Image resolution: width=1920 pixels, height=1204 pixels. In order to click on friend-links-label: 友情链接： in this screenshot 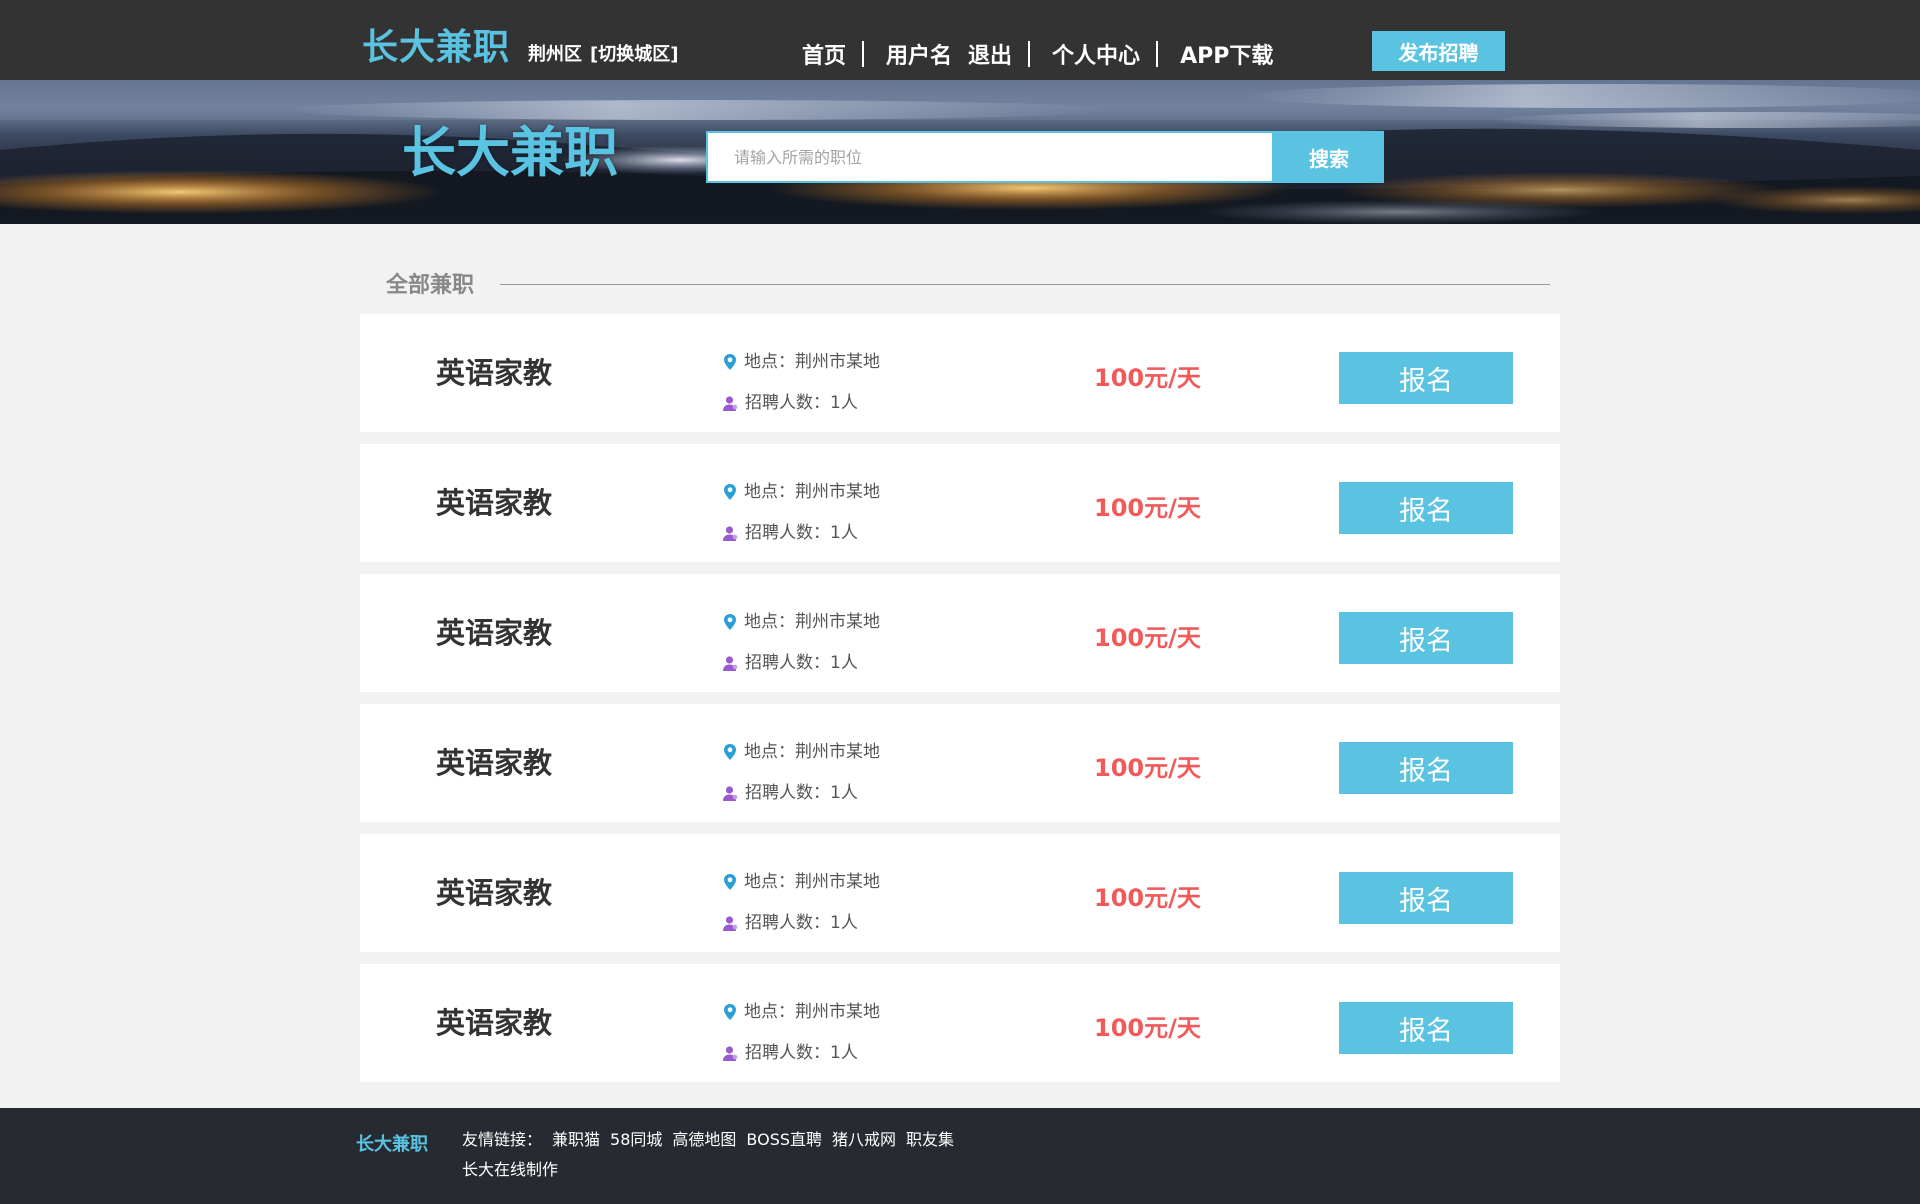, I will do `click(502, 1139)`.